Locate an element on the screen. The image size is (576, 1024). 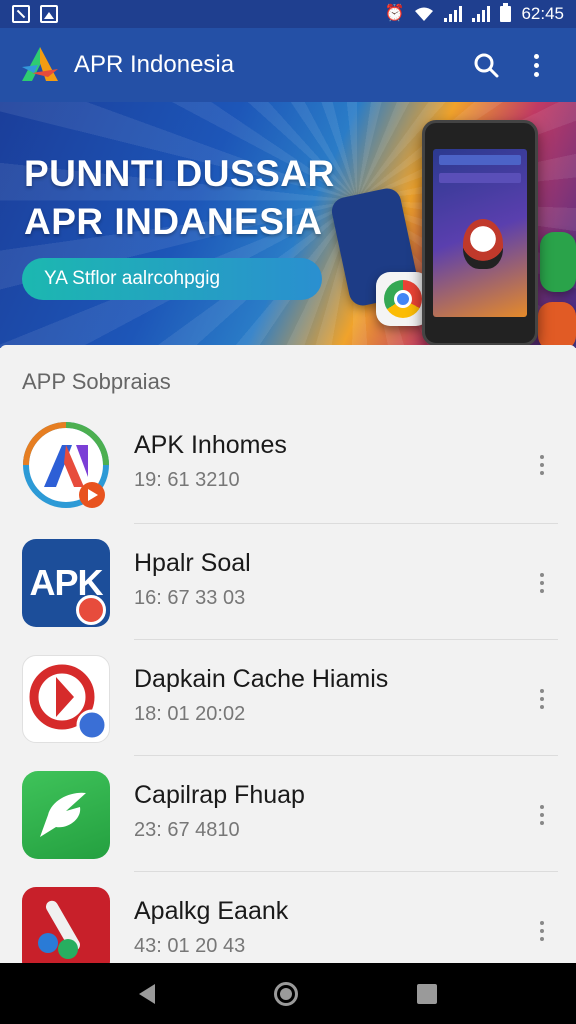
back-icon is located at coordinates (147, 993).